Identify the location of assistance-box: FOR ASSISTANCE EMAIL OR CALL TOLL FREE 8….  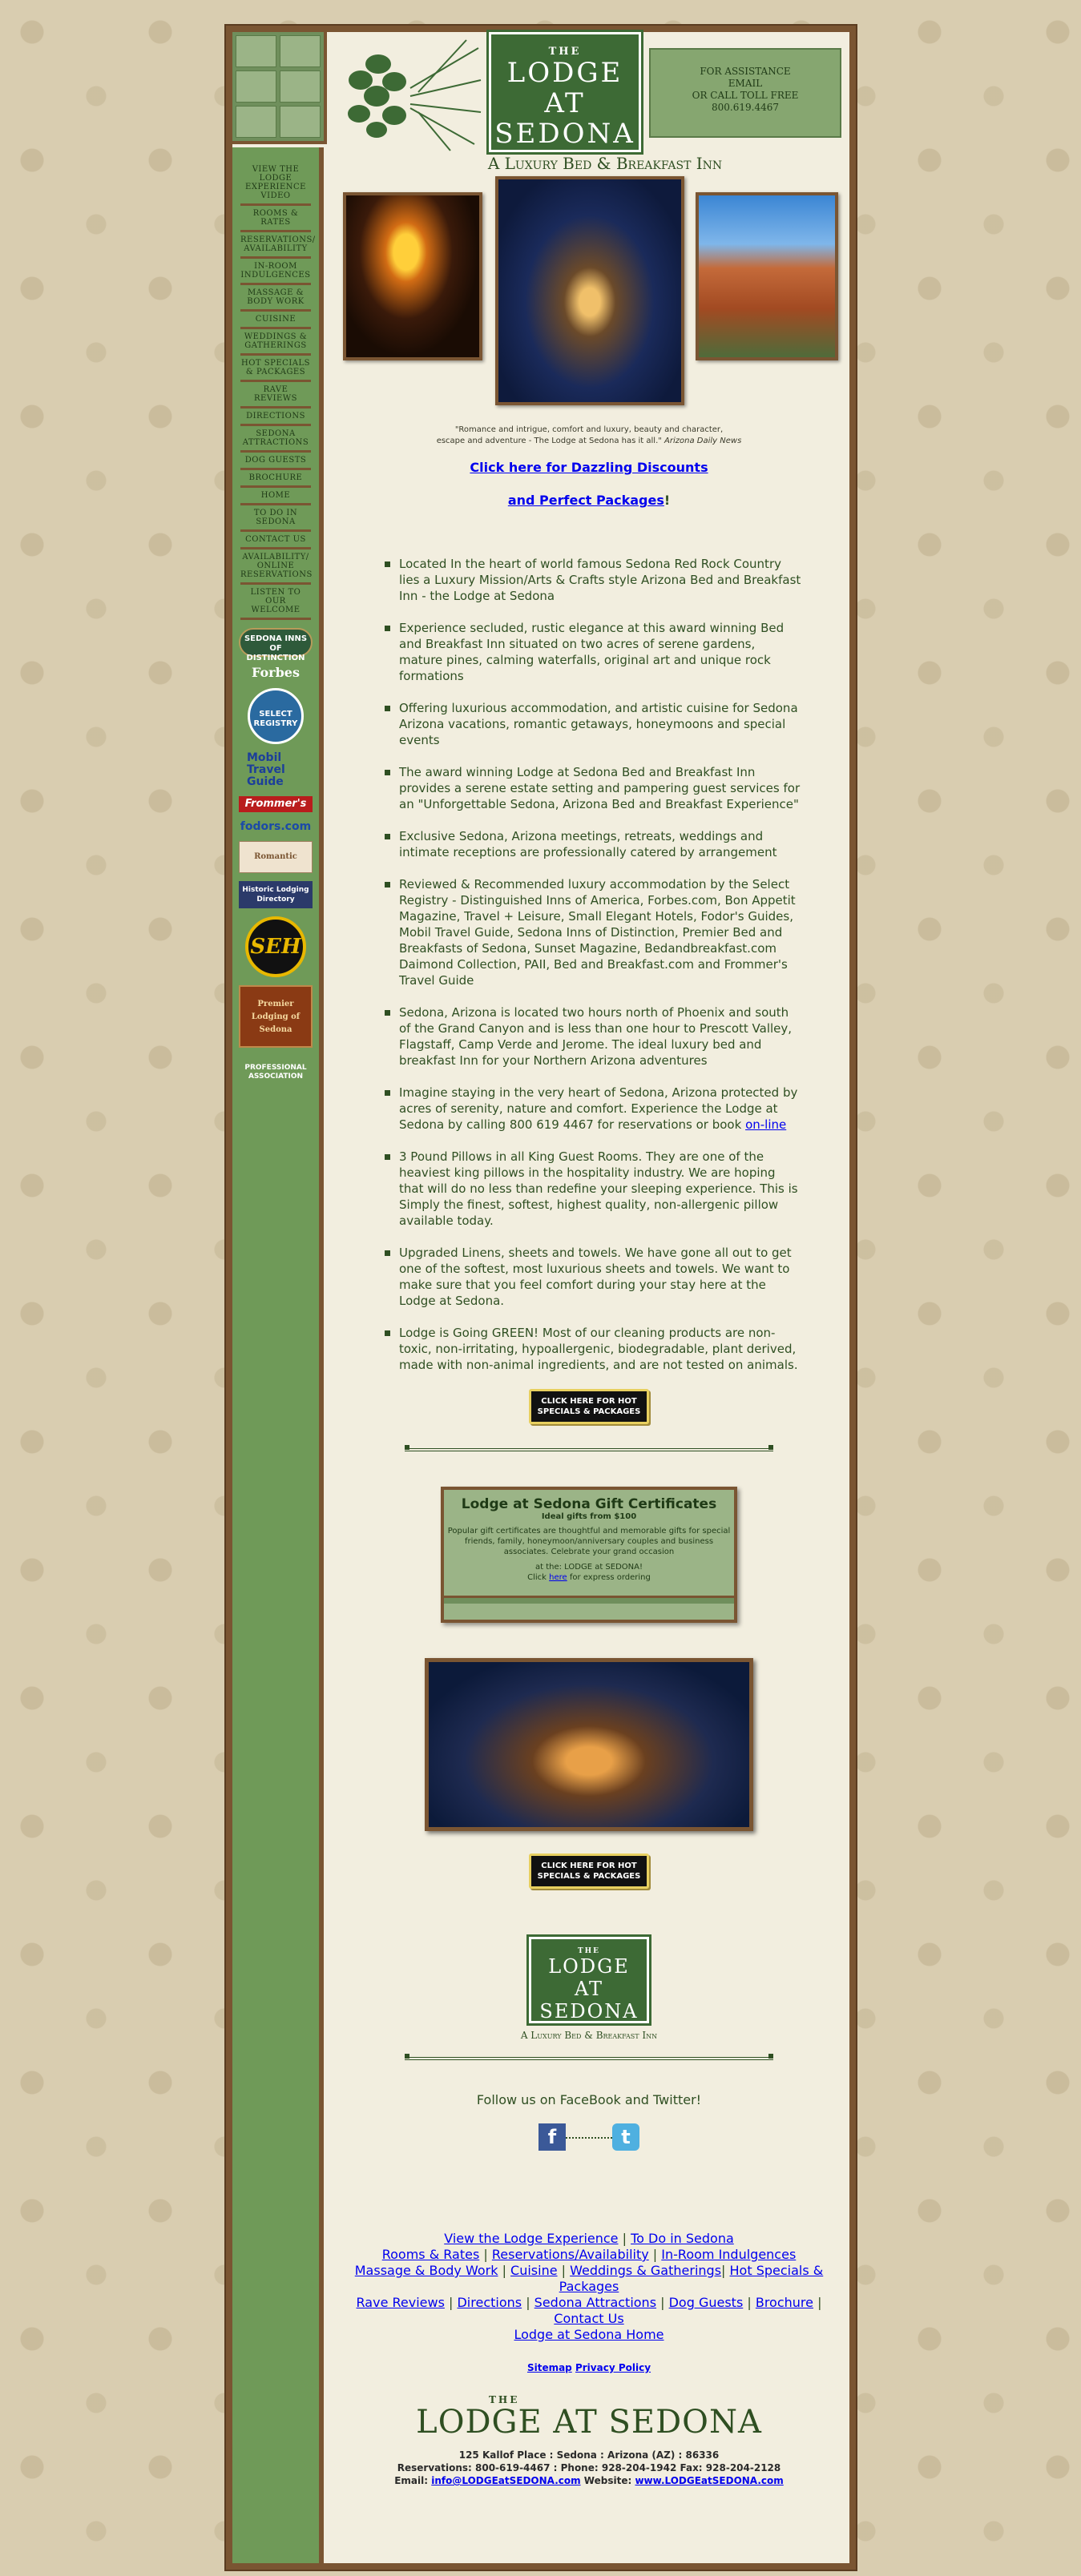
(745, 93).